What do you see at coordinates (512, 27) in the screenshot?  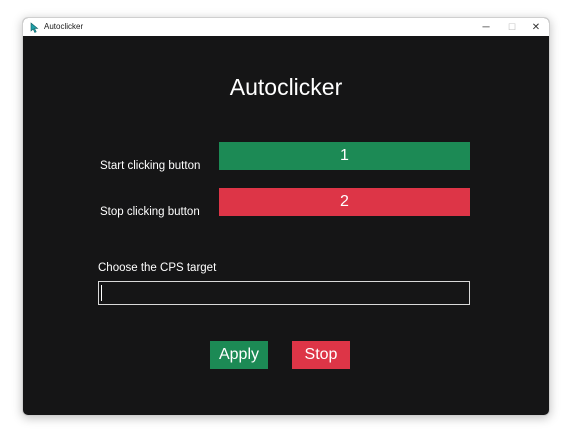 I see `maximize-icon: ☐` at bounding box center [512, 27].